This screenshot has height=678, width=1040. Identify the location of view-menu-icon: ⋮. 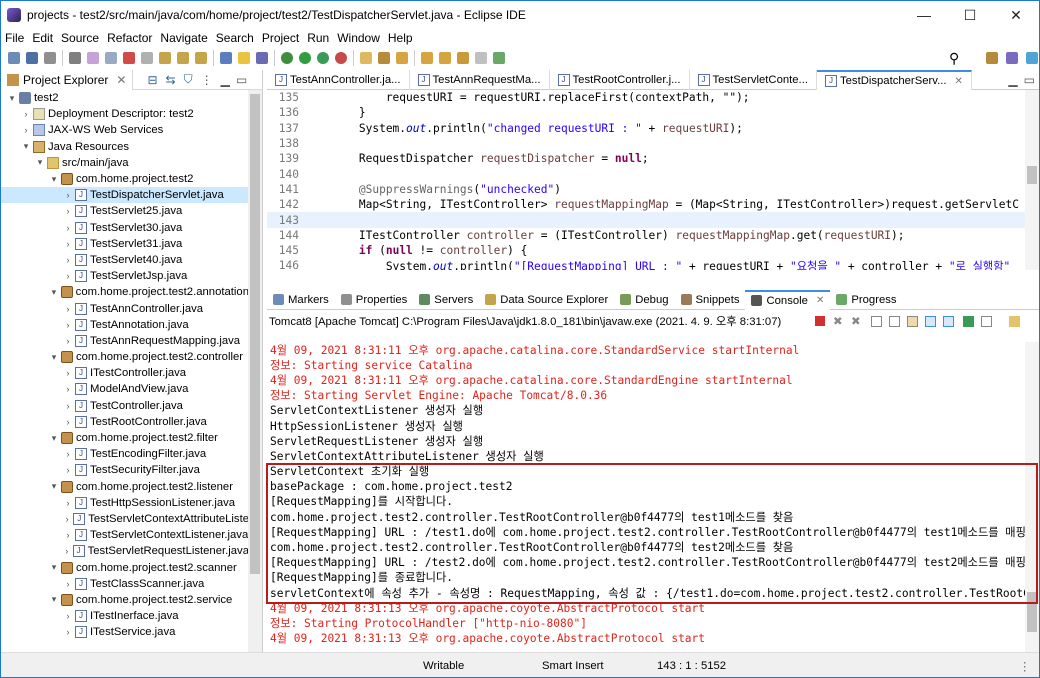
(207, 80).